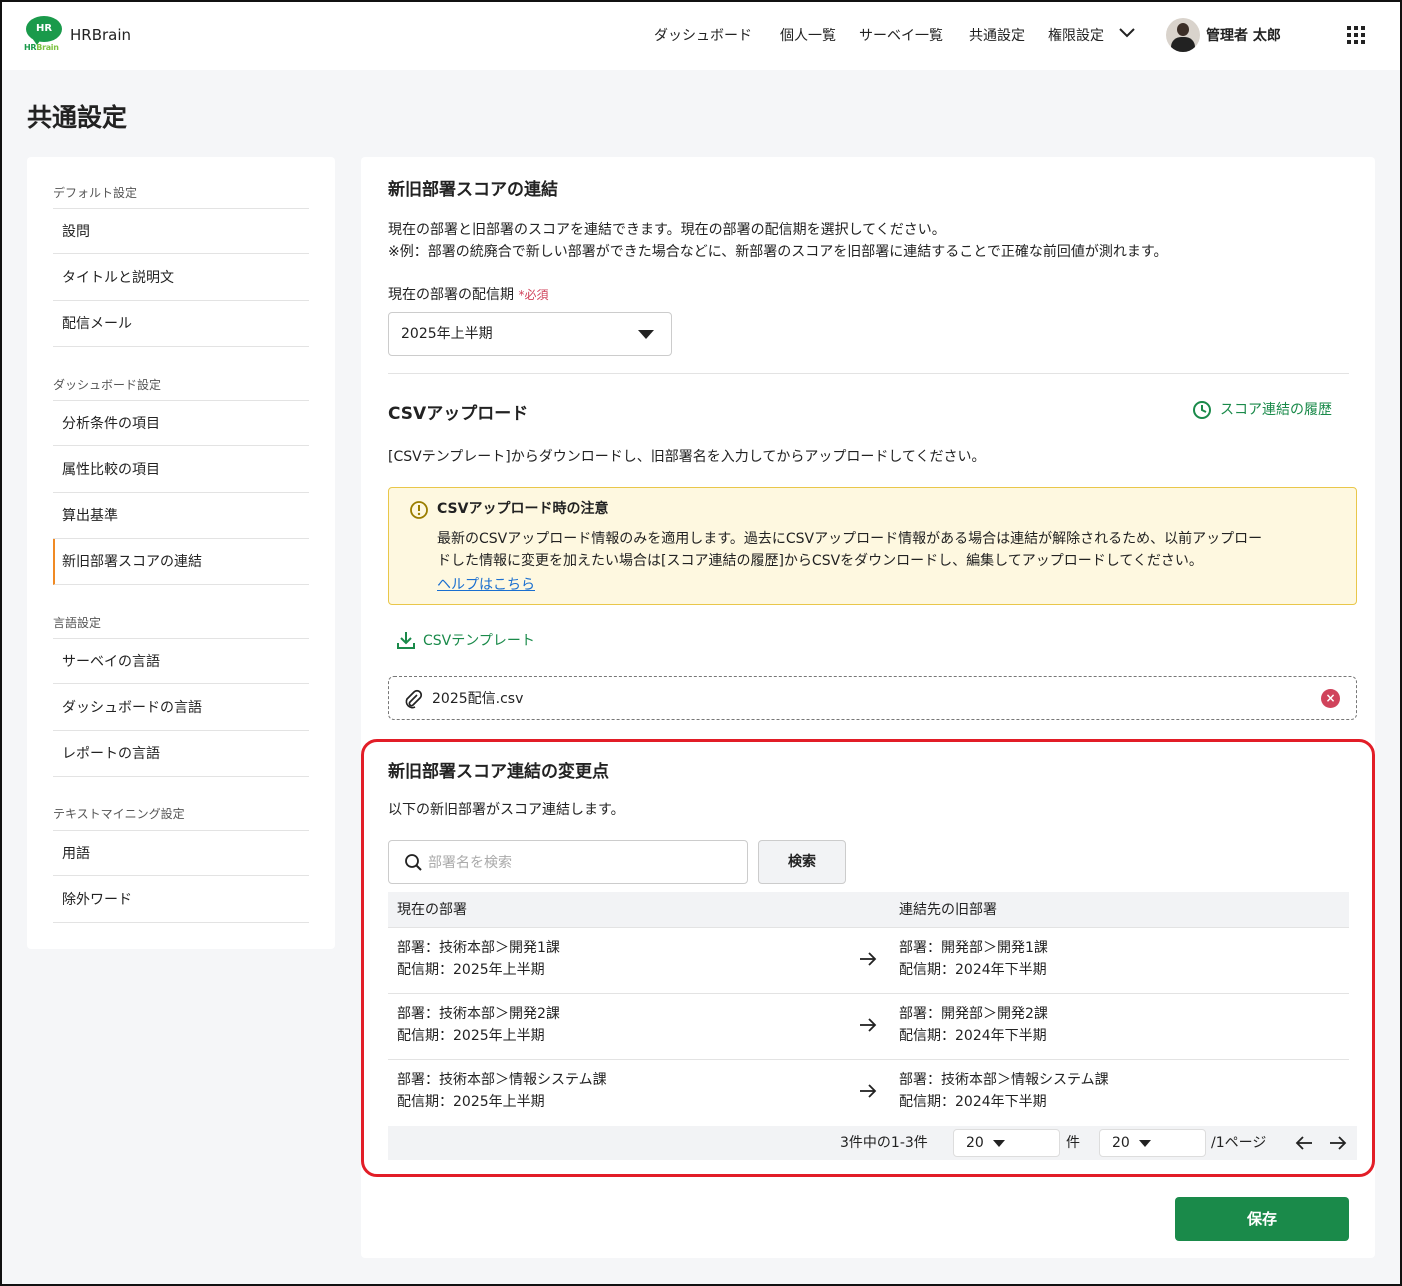 This screenshot has height=1286, width=1402. What do you see at coordinates (872, 698) in the screenshot?
I see `uploaded-file-box: 2025配信.csv ×` at bounding box center [872, 698].